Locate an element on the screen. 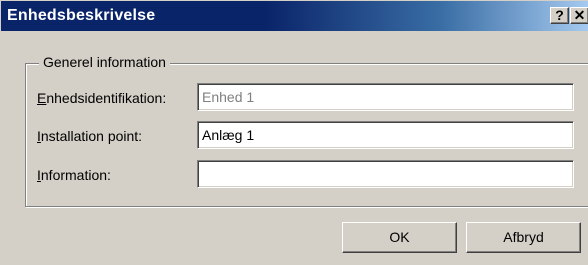 The height and width of the screenshot is (265, 588). installation-point-label-text: nstallation point: is located at coordinates (91, 136).